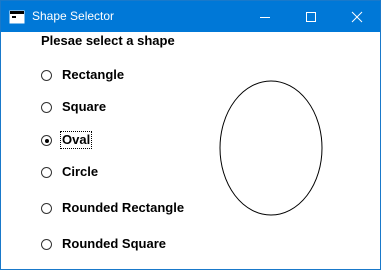  What do you see at coordinates (73, 16) in the screenshot?
I see `window-title: Shape Selector` at bounding box center [73, 16].